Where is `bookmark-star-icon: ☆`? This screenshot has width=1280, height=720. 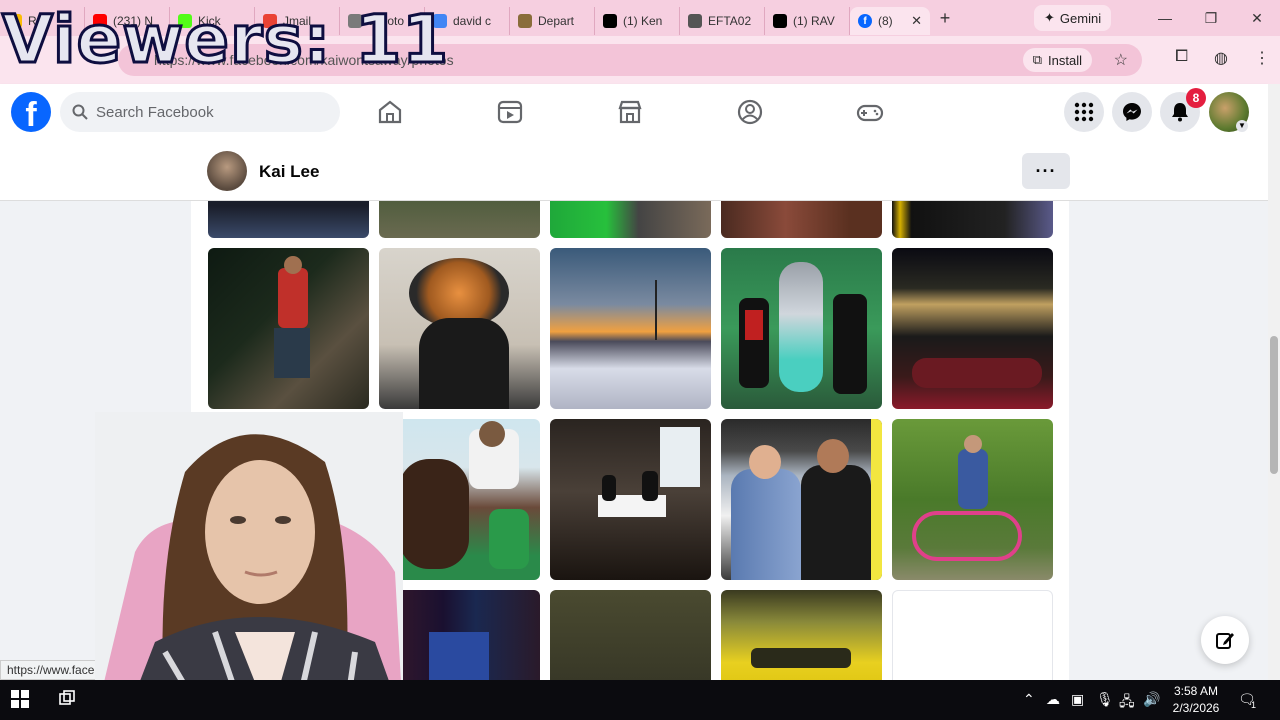 bookmark-star-icon: ☆ is located at coordinates (1121, 60).